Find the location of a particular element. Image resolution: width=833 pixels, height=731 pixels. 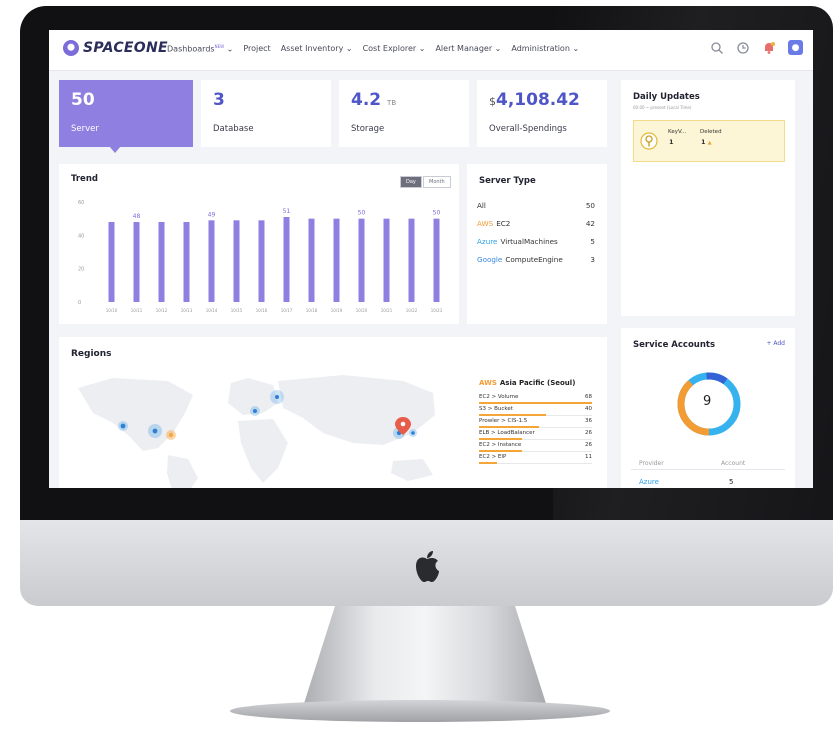

server-summary-card: 50 Server is located at coordinates (126, 113).